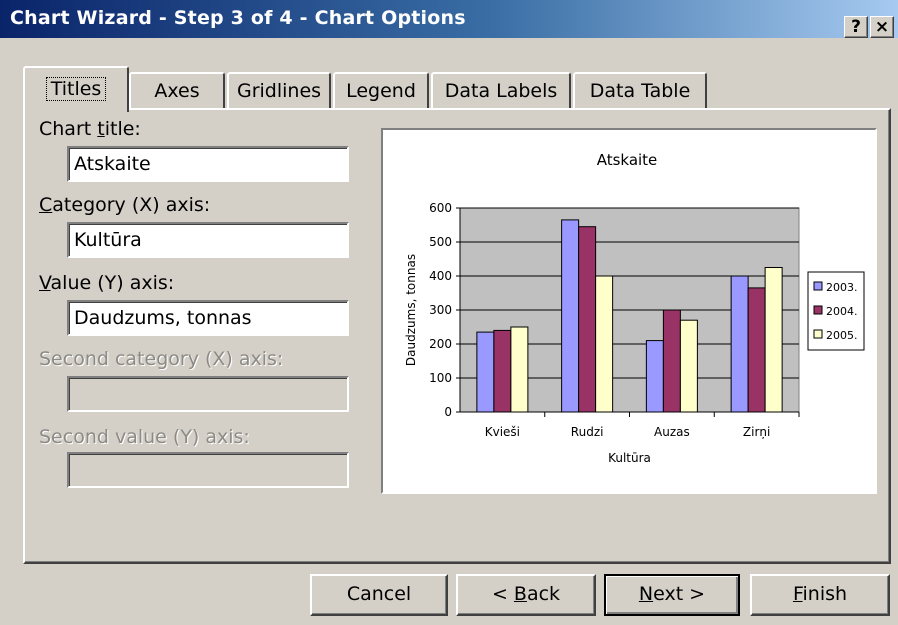  I want to click on next-button: Next >, so click(672, 595).